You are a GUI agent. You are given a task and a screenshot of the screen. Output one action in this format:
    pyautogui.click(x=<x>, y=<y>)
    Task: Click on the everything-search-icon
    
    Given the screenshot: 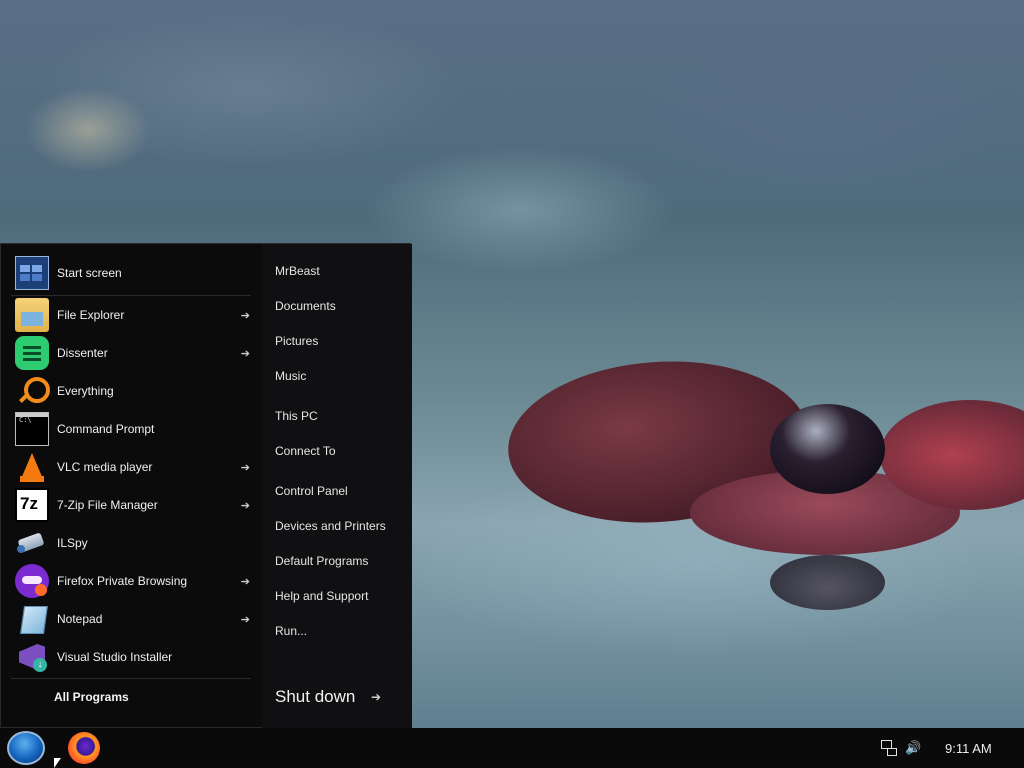 What is the action you would take?
    pyautogui.click(x=32, y=391)
    